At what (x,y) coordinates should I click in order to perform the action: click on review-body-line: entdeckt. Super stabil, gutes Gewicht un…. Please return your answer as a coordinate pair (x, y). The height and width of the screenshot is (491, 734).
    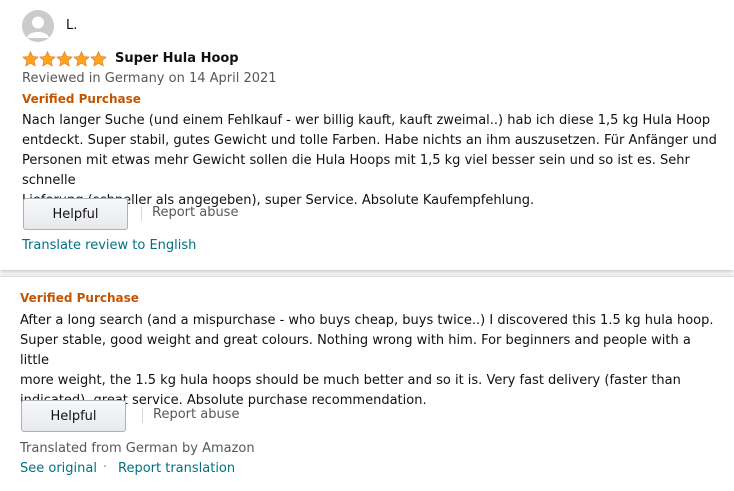
    Looking at the image, I should click on (369, 140).